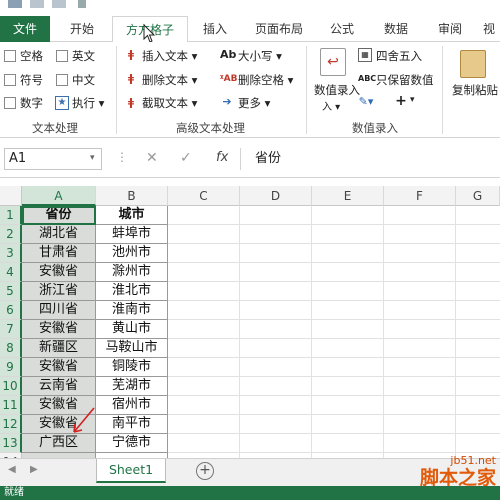 The image size is (500, 500). What do you see at coordinates (204, 196) in the screenshot?
I see `column-header-c: C` at bounding box center [204, 196].